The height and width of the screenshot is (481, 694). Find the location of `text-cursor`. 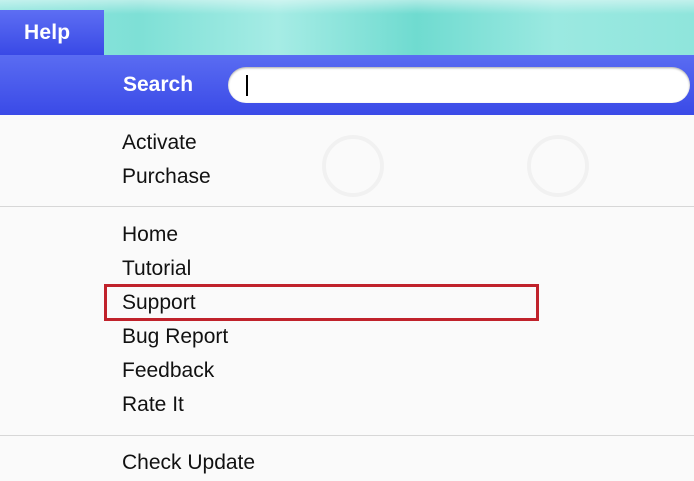

text-cursor is located at coordinates (247, 85).